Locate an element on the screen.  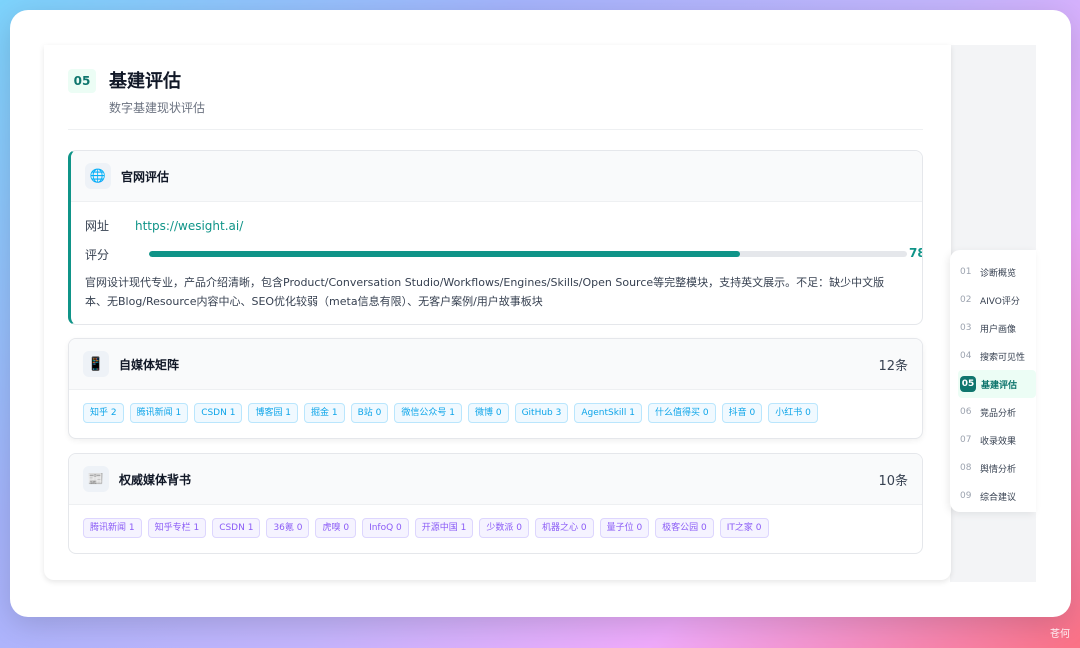
platform-tag: AgentSkill 1 is located at coordinates (608, 413).